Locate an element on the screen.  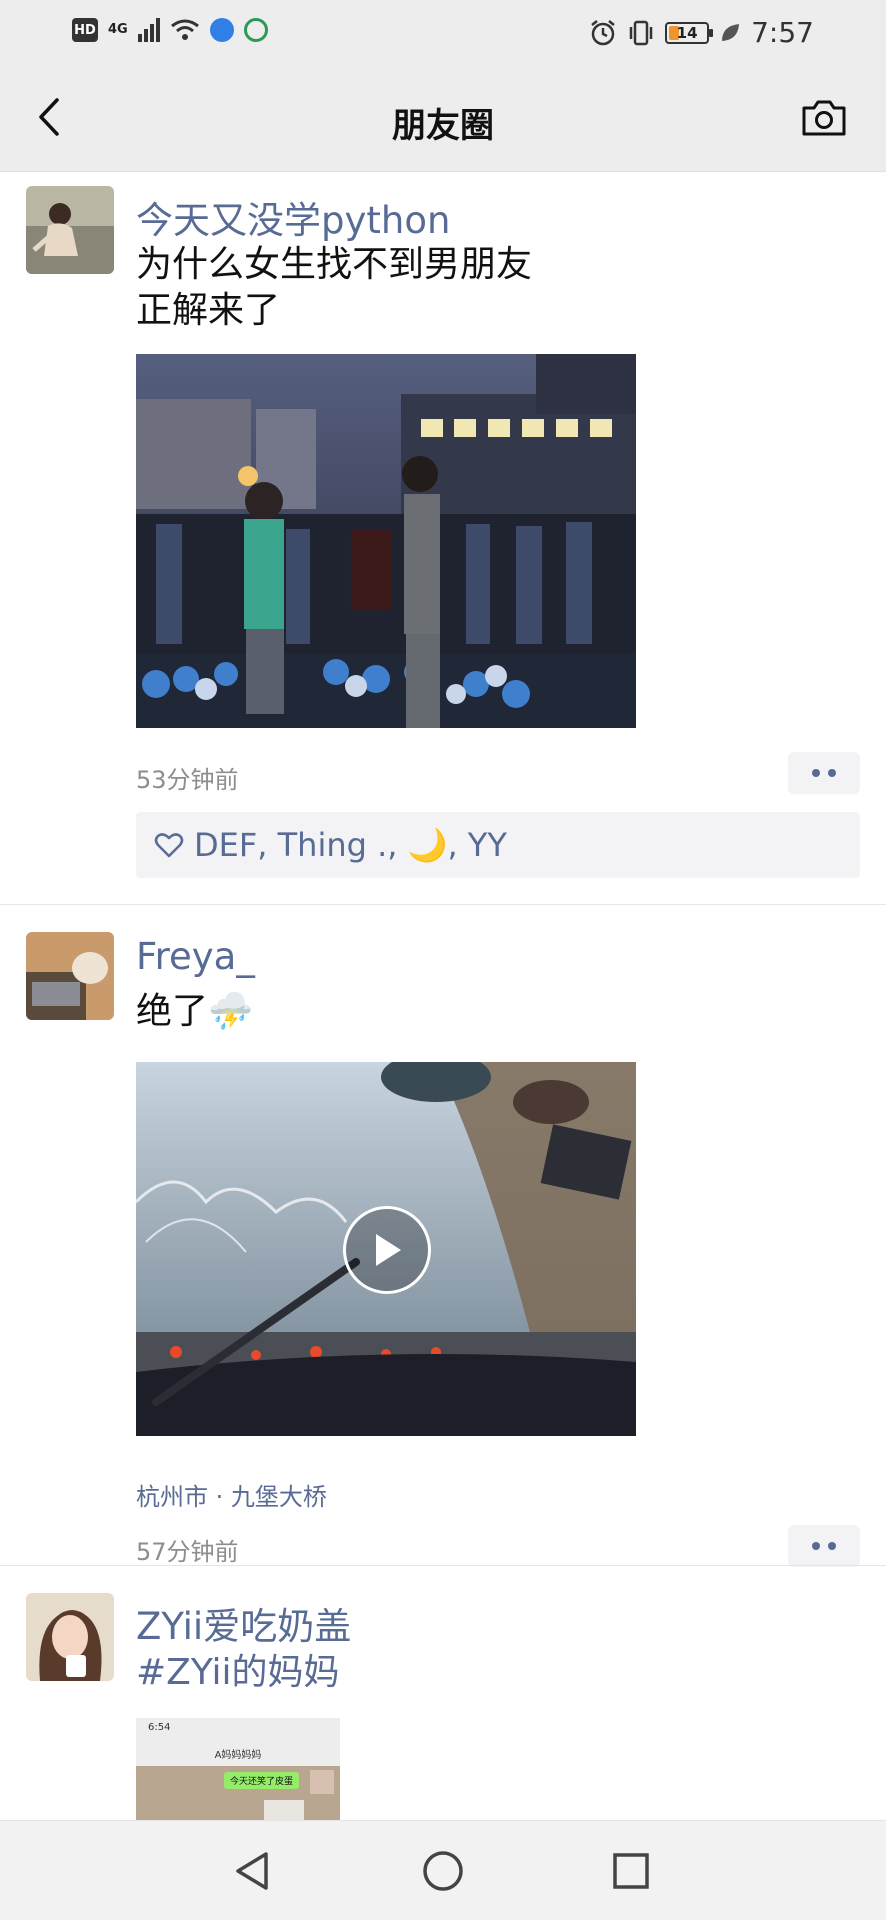
author-name: 今天又没学python is located at coordinates (293, 217).